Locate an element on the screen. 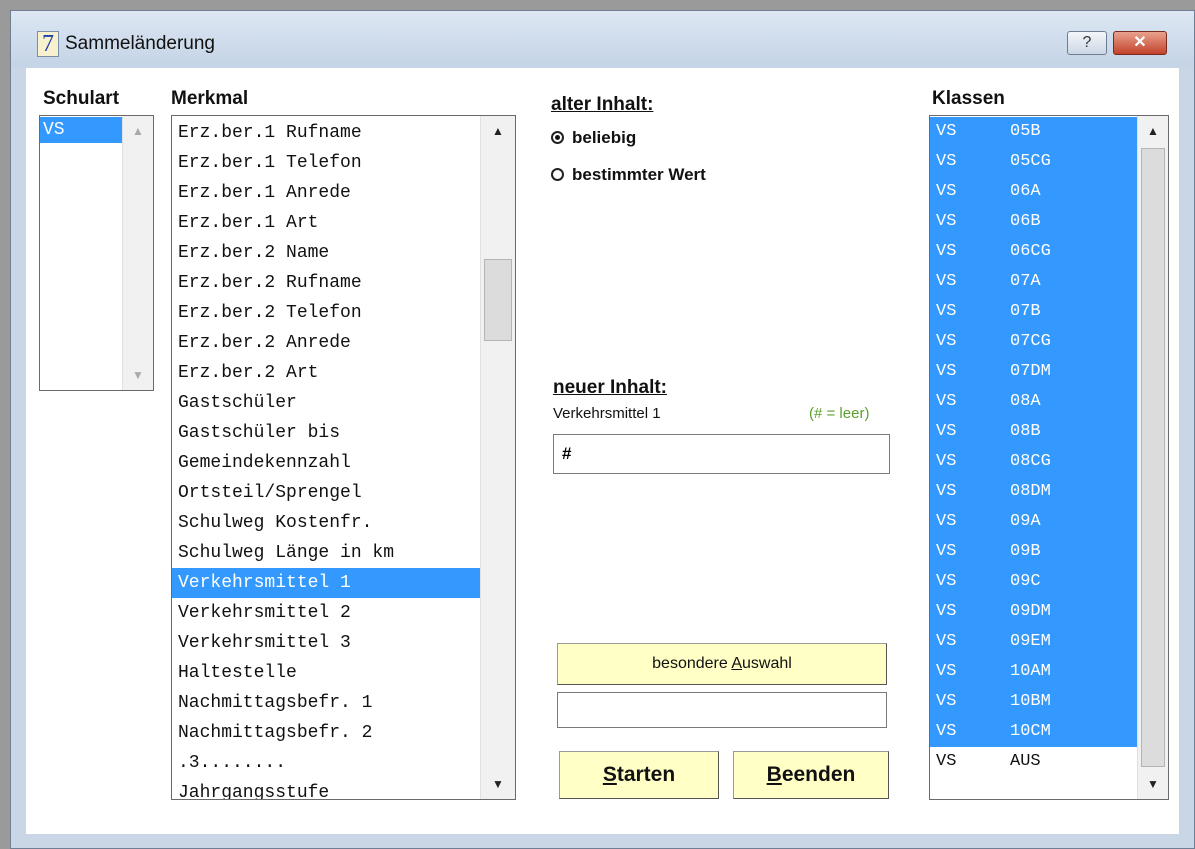 The width and height of the screenshot is (1195, 849). merkmal-item: Gemeindekennzahl is located at coordinates (326, 463).